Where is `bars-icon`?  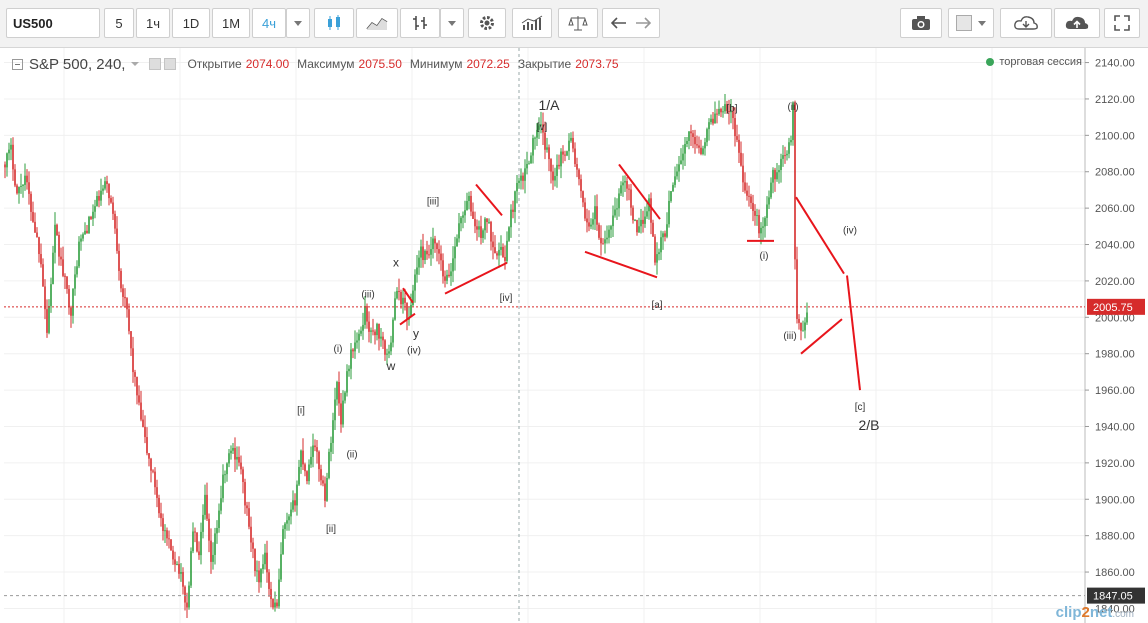 bars-icon is located at coordinates (420, 23).